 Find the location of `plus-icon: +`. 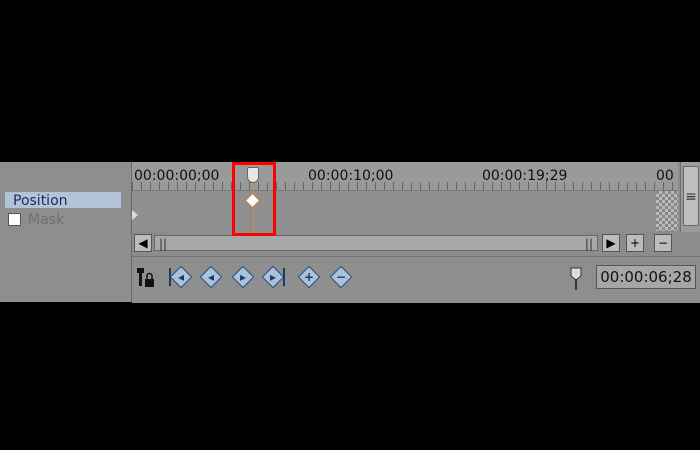

plus-icon: + is located at coordinates (309, 277).